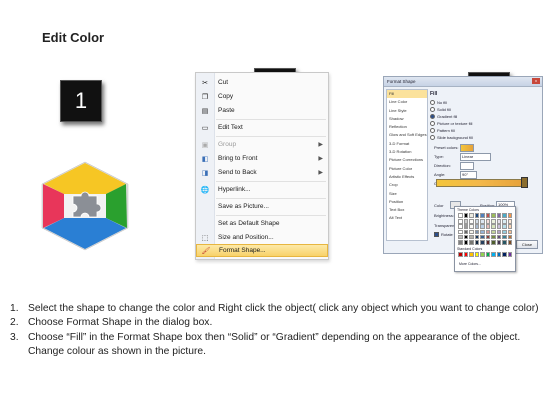  I want to click on category-shadow: Shadow, so click(407, 119).